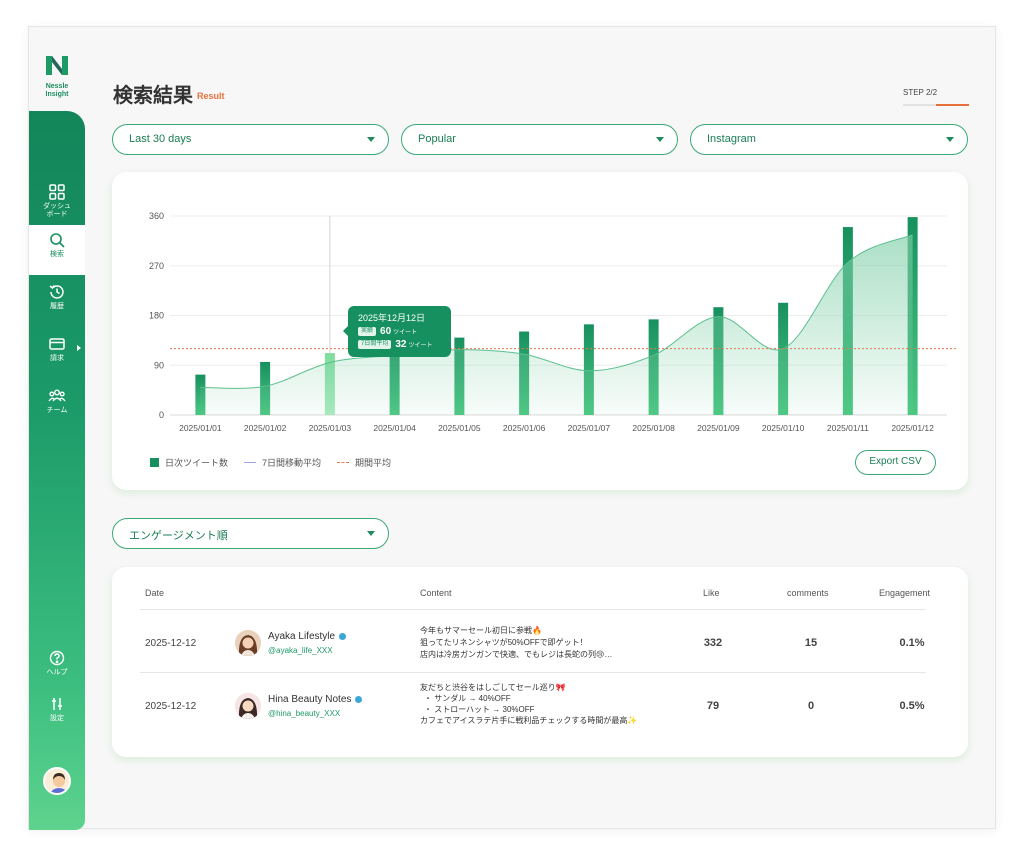 This screenshot has width=1024, height=859. What do you see at coordinates (57, 406) in the screenshot?
I see `sidebar-item-team: チーム` at bounding box center [57, 406].